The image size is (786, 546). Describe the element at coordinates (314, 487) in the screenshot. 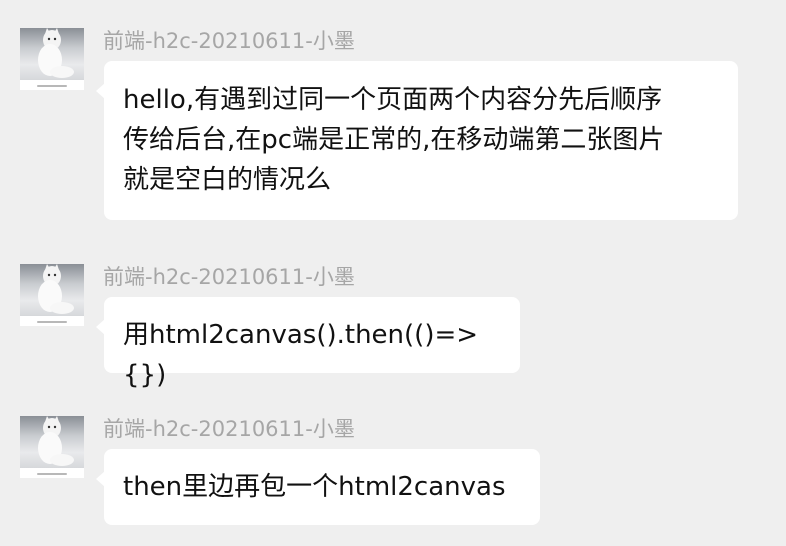

I see `message-text: then里边再包一个html2canvas` at that location.